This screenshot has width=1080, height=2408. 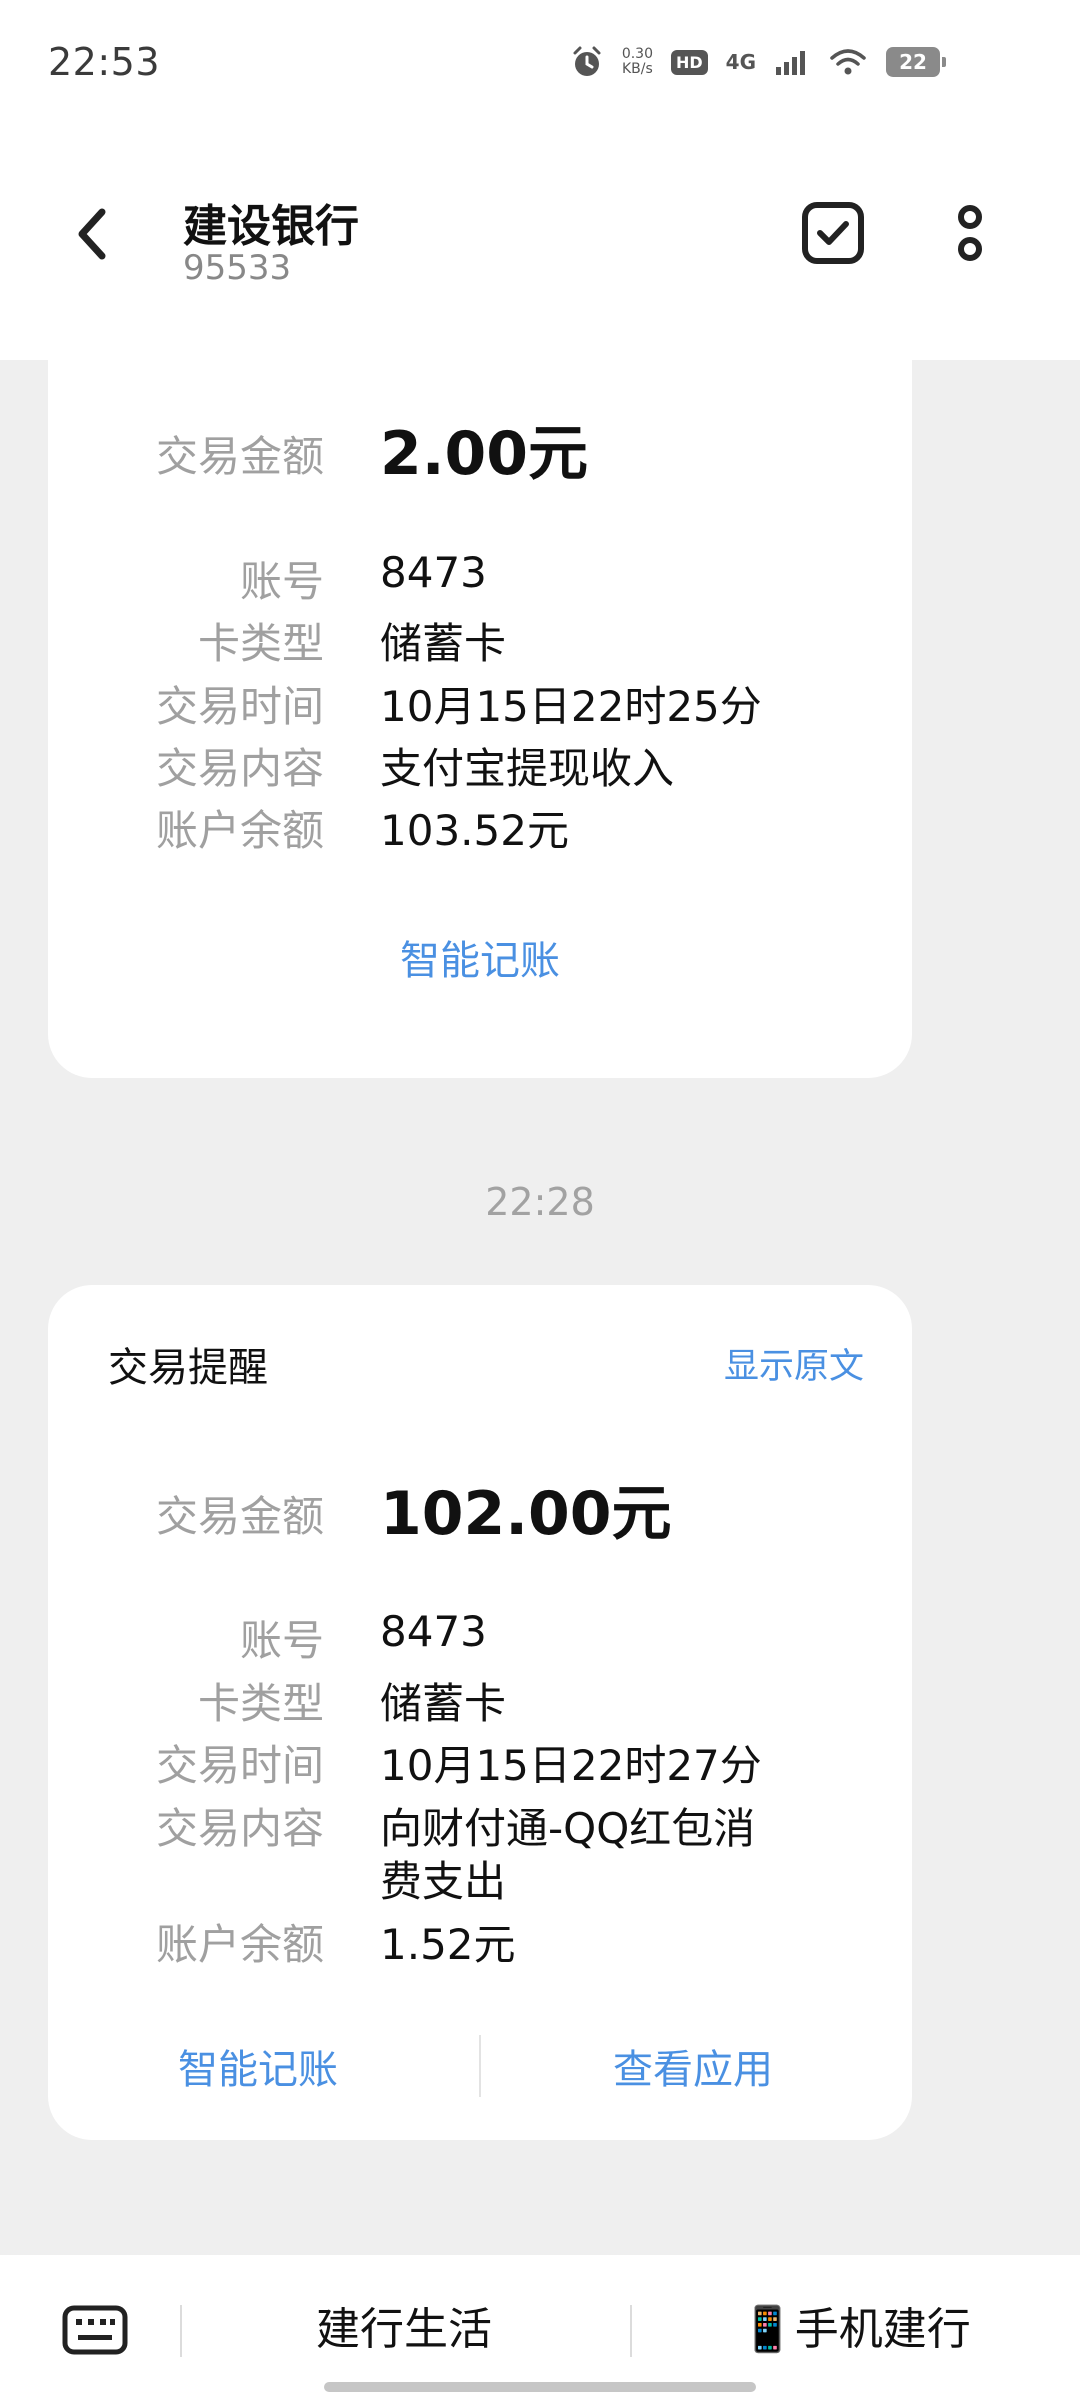 I want to click on keyboard-icon, so click(x=95, y=2330).